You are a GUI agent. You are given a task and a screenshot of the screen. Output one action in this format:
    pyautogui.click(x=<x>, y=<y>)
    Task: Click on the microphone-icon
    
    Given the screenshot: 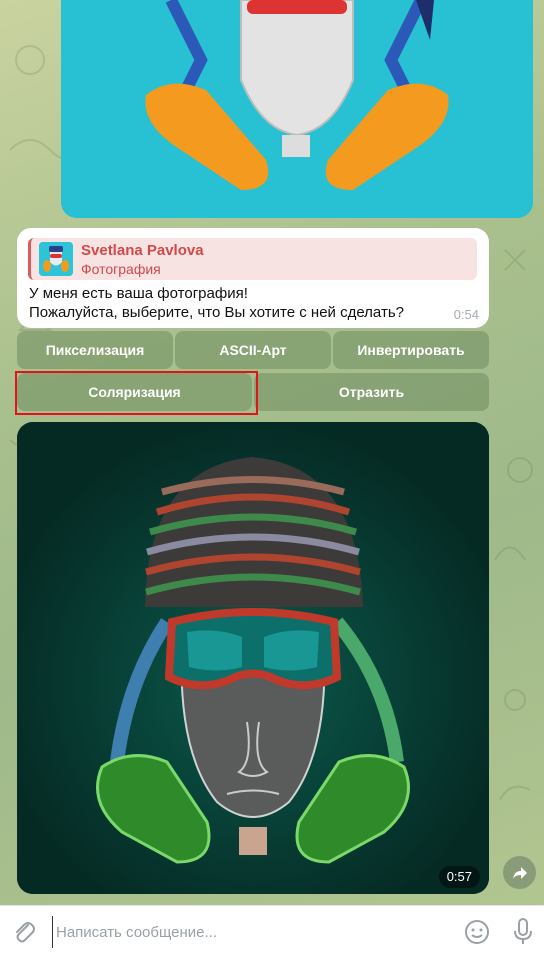 What is the action you would take?
    pyautogui.click(x=523, y=932)
    